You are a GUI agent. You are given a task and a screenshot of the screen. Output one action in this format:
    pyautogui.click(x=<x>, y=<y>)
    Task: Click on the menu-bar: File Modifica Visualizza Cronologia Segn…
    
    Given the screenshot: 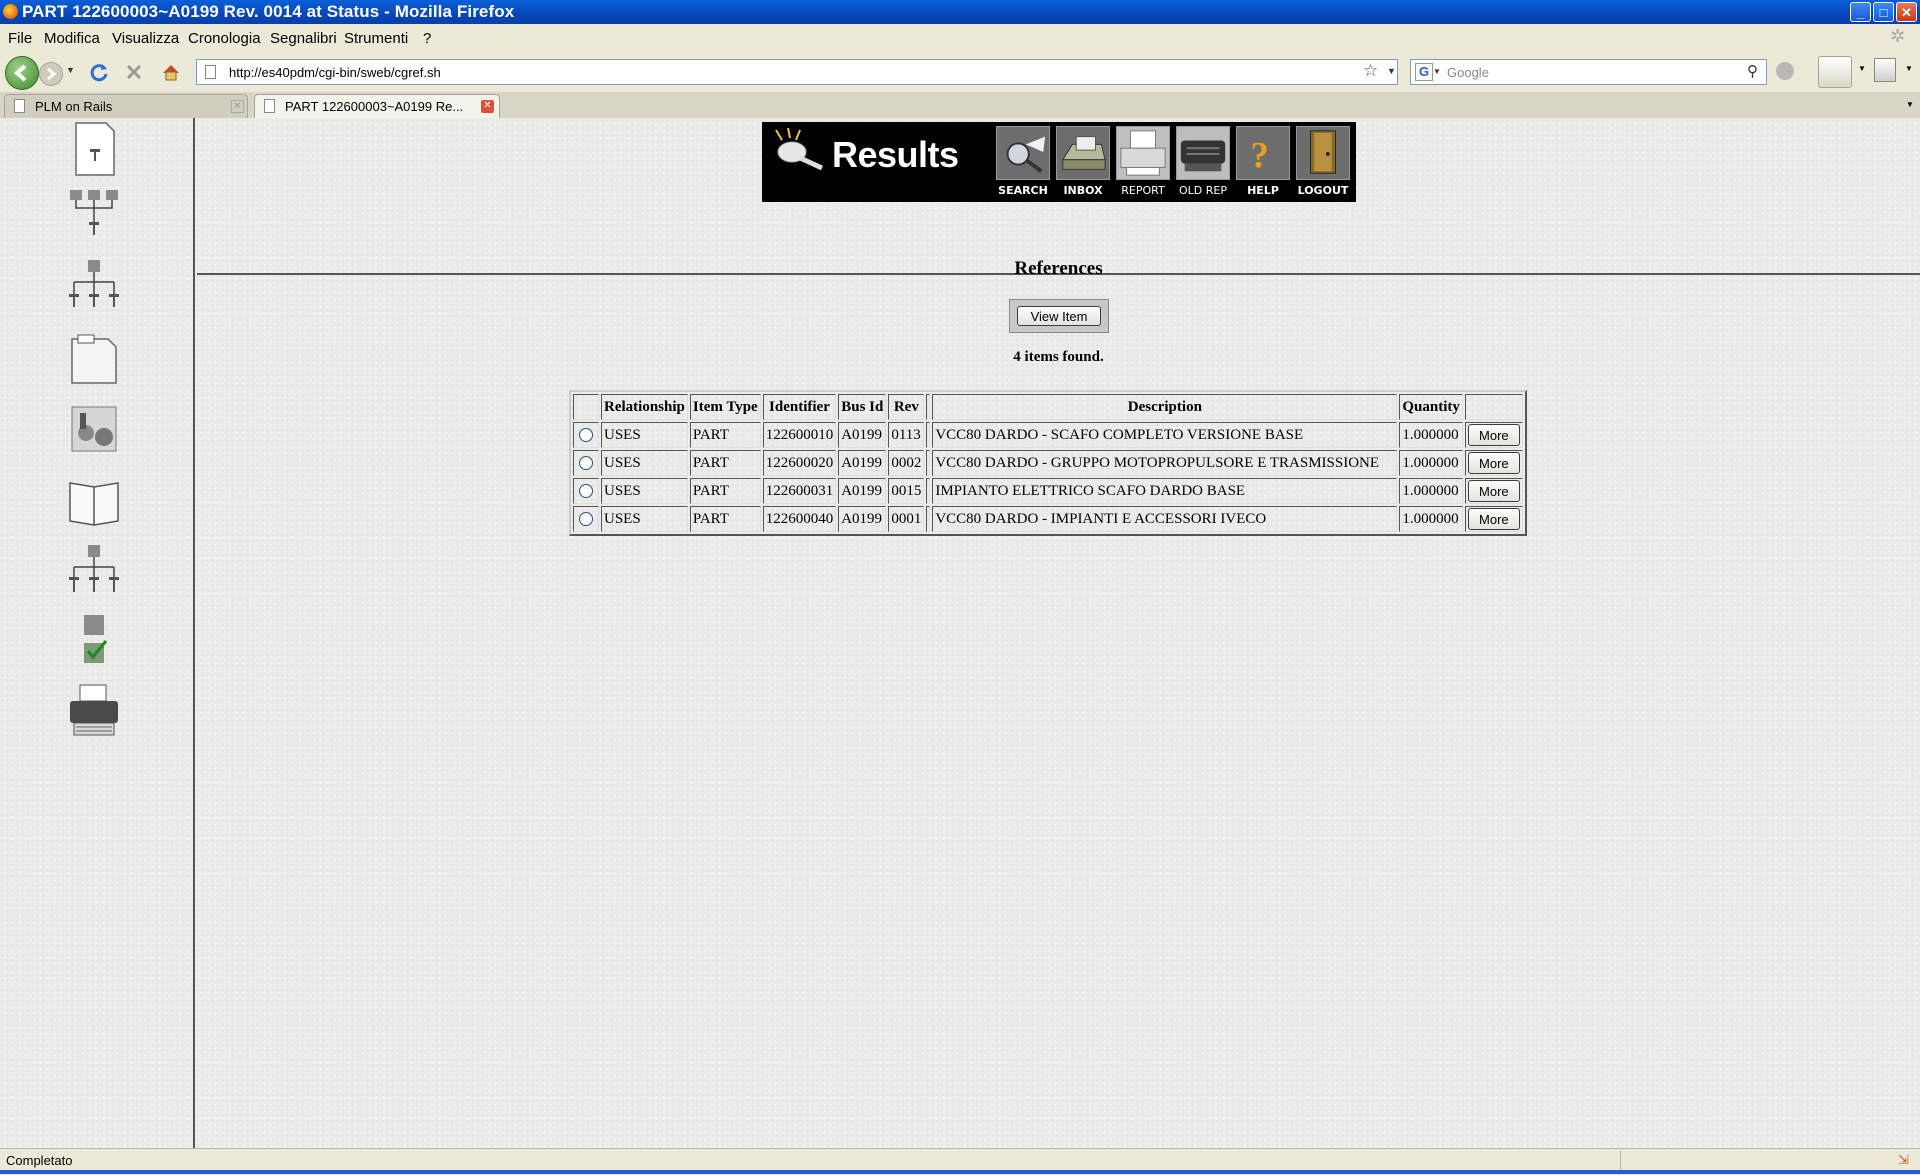 What is the action you would take?
    pyautogui.click(x=960, y=38)
    